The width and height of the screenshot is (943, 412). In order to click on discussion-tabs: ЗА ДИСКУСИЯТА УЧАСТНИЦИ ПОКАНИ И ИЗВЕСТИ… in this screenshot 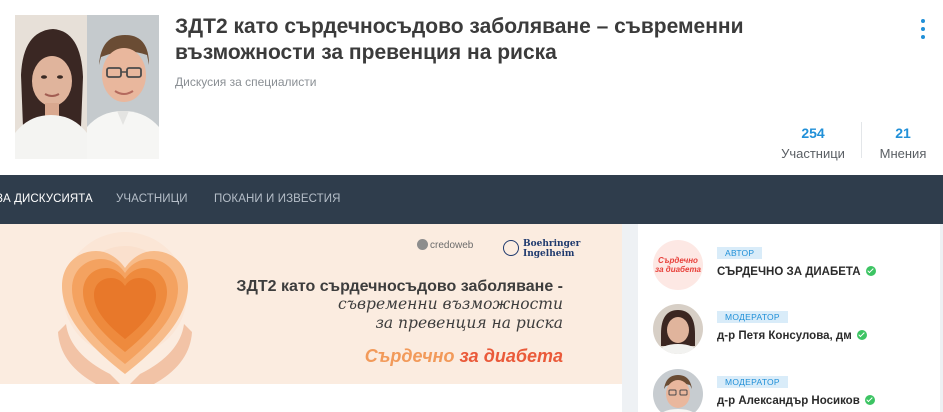, I will do `click(471, 199)`.